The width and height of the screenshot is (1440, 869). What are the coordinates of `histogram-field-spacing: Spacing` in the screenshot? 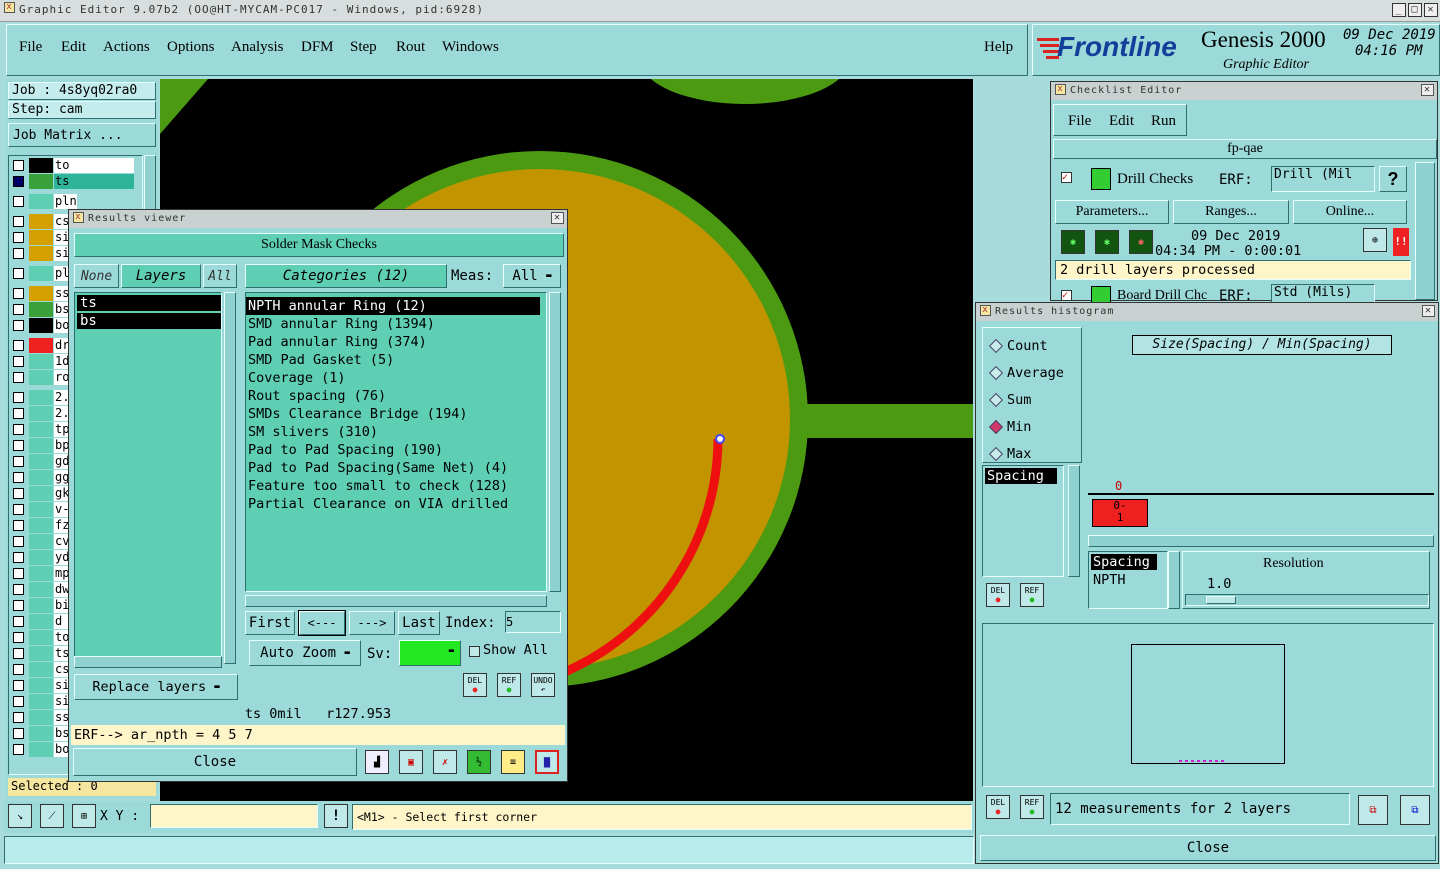 It's located at (1021, 476).